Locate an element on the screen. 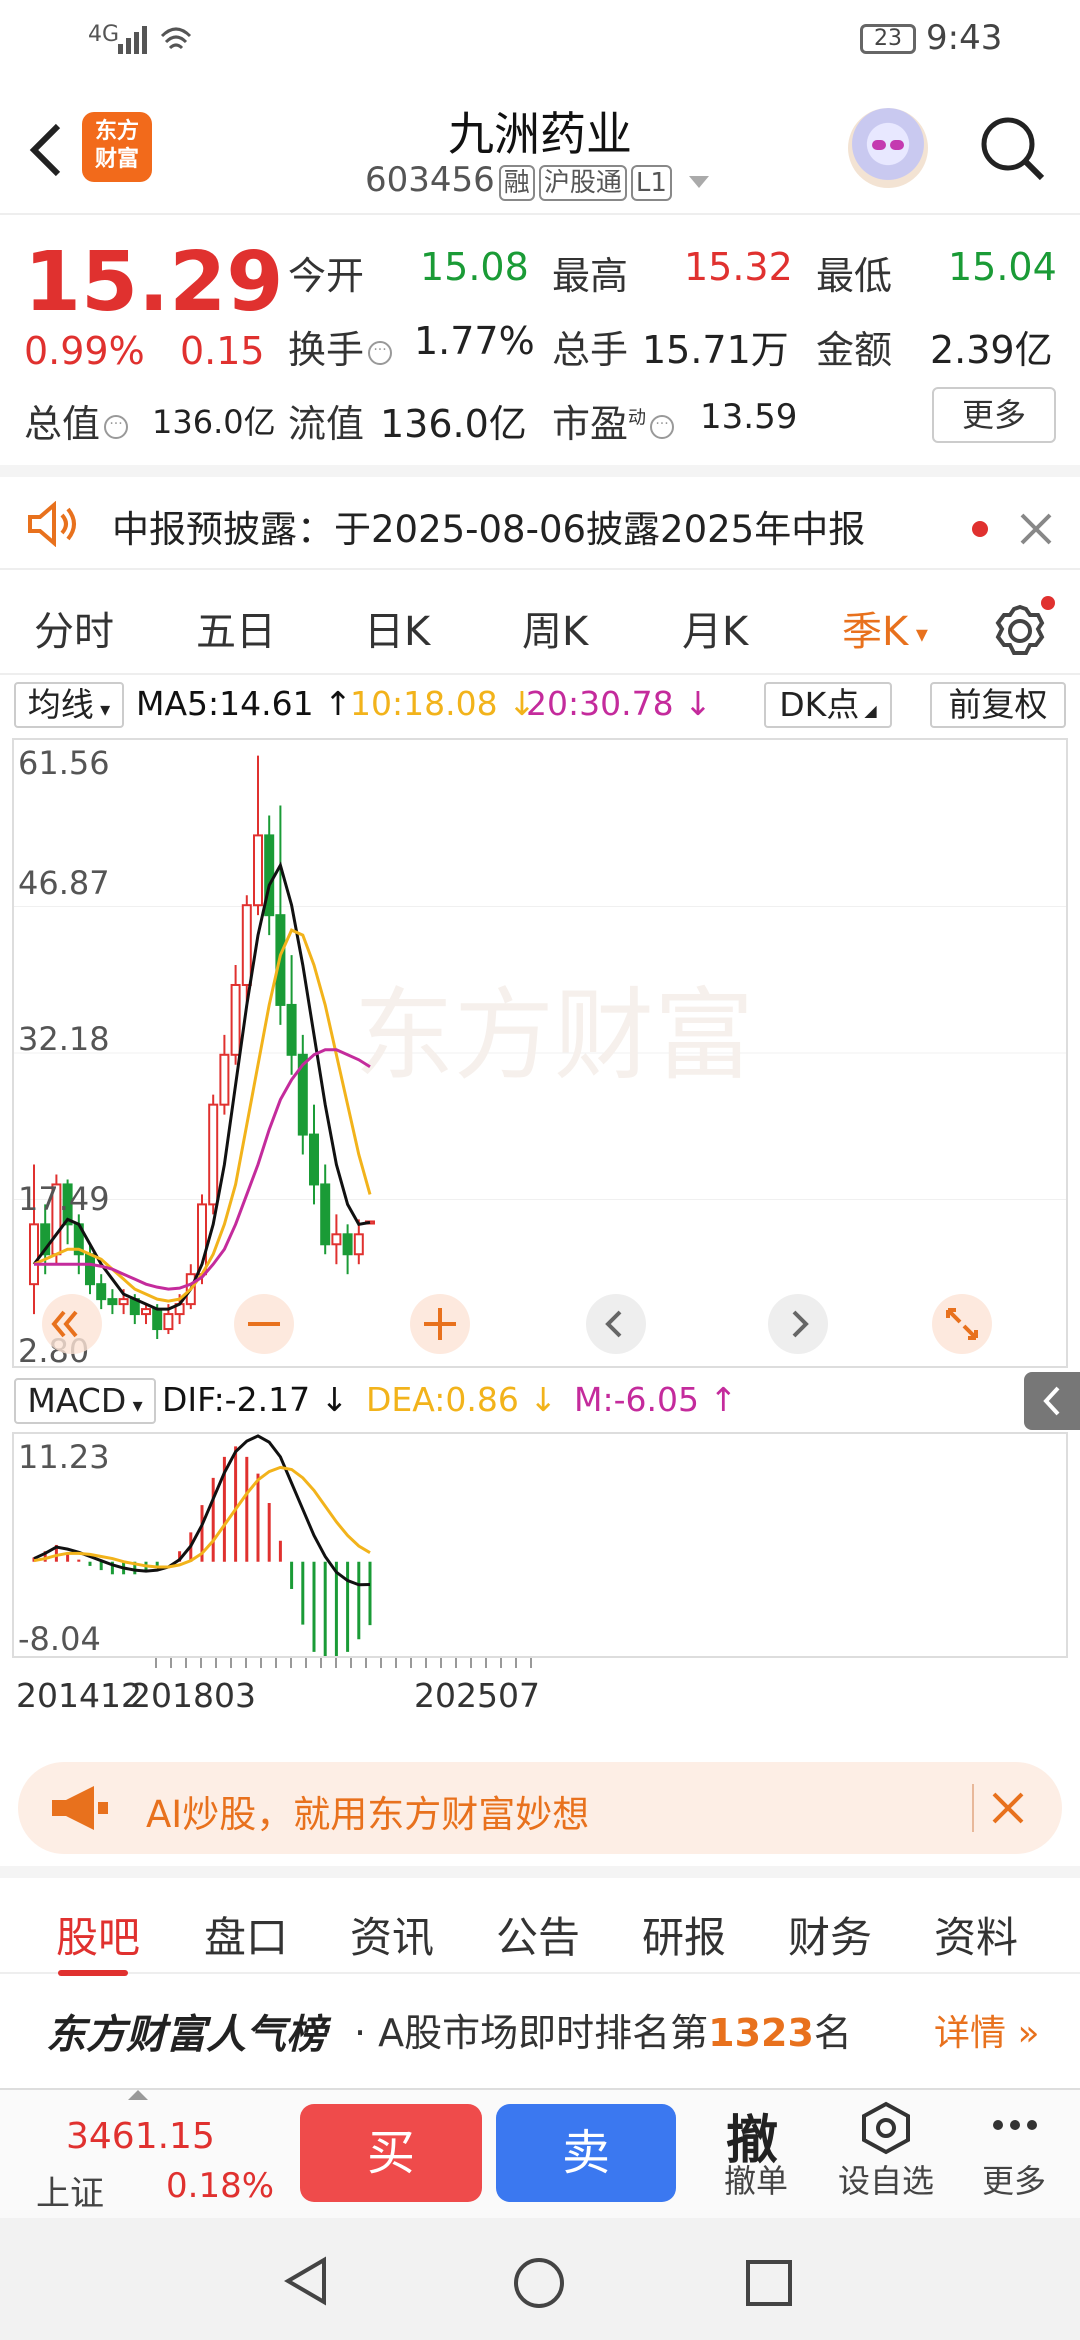 Image resolution: width=1080 pixels, height=2340 pixels. stock-header: 东方 财富 九洲药业 603456 融沪股通 L1 is located at coordinates (540, 147).